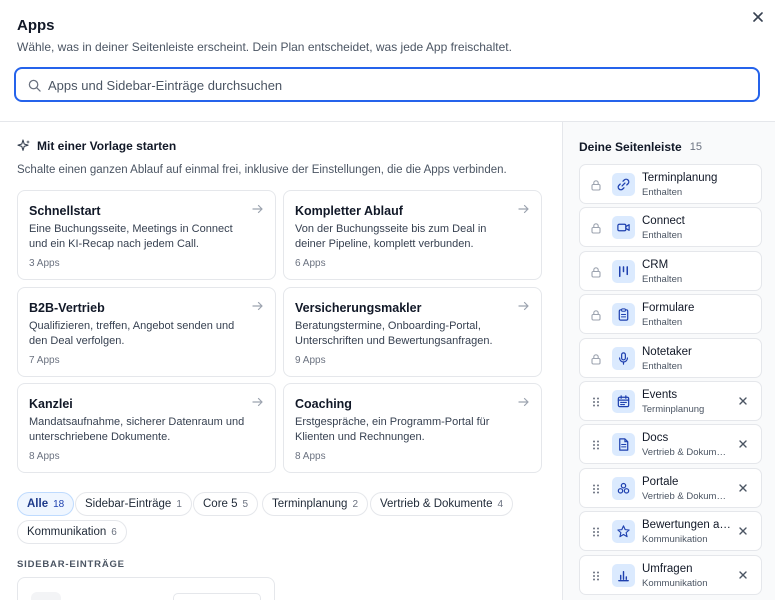  I want to click on filter-chip: Kommunikation 6, so click(72, 532).